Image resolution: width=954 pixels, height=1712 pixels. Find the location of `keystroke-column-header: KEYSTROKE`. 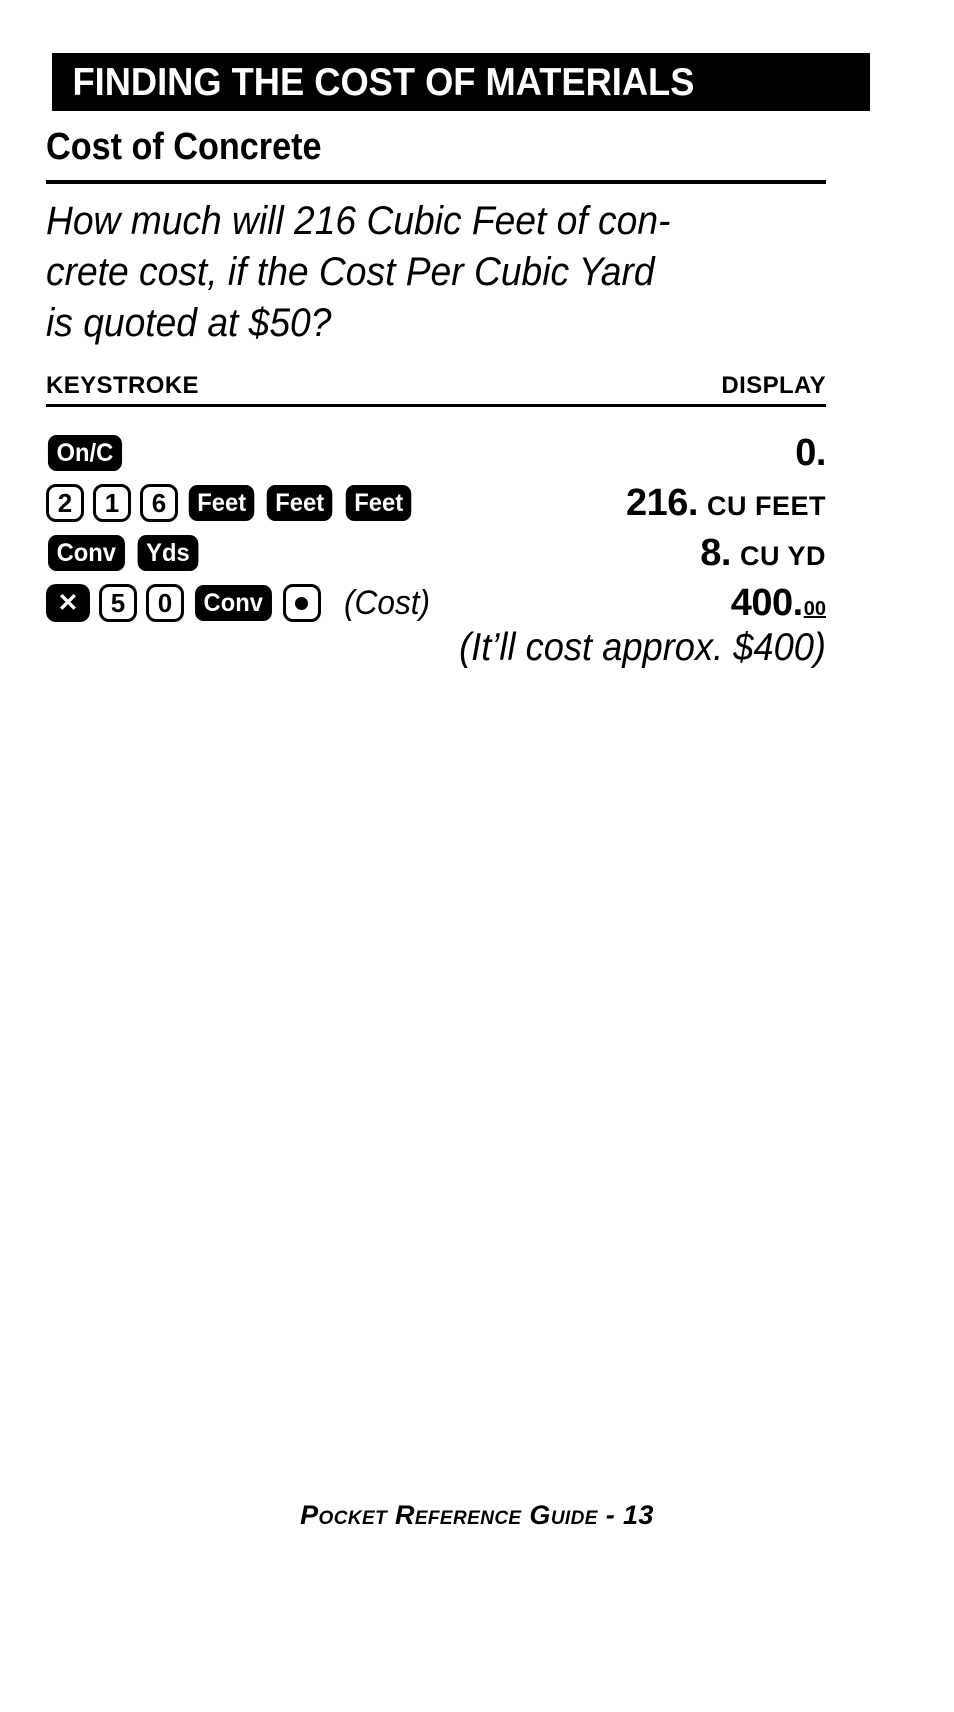

keystroke-column-header: KEYSTROKE is located at coordinates (122, 385).